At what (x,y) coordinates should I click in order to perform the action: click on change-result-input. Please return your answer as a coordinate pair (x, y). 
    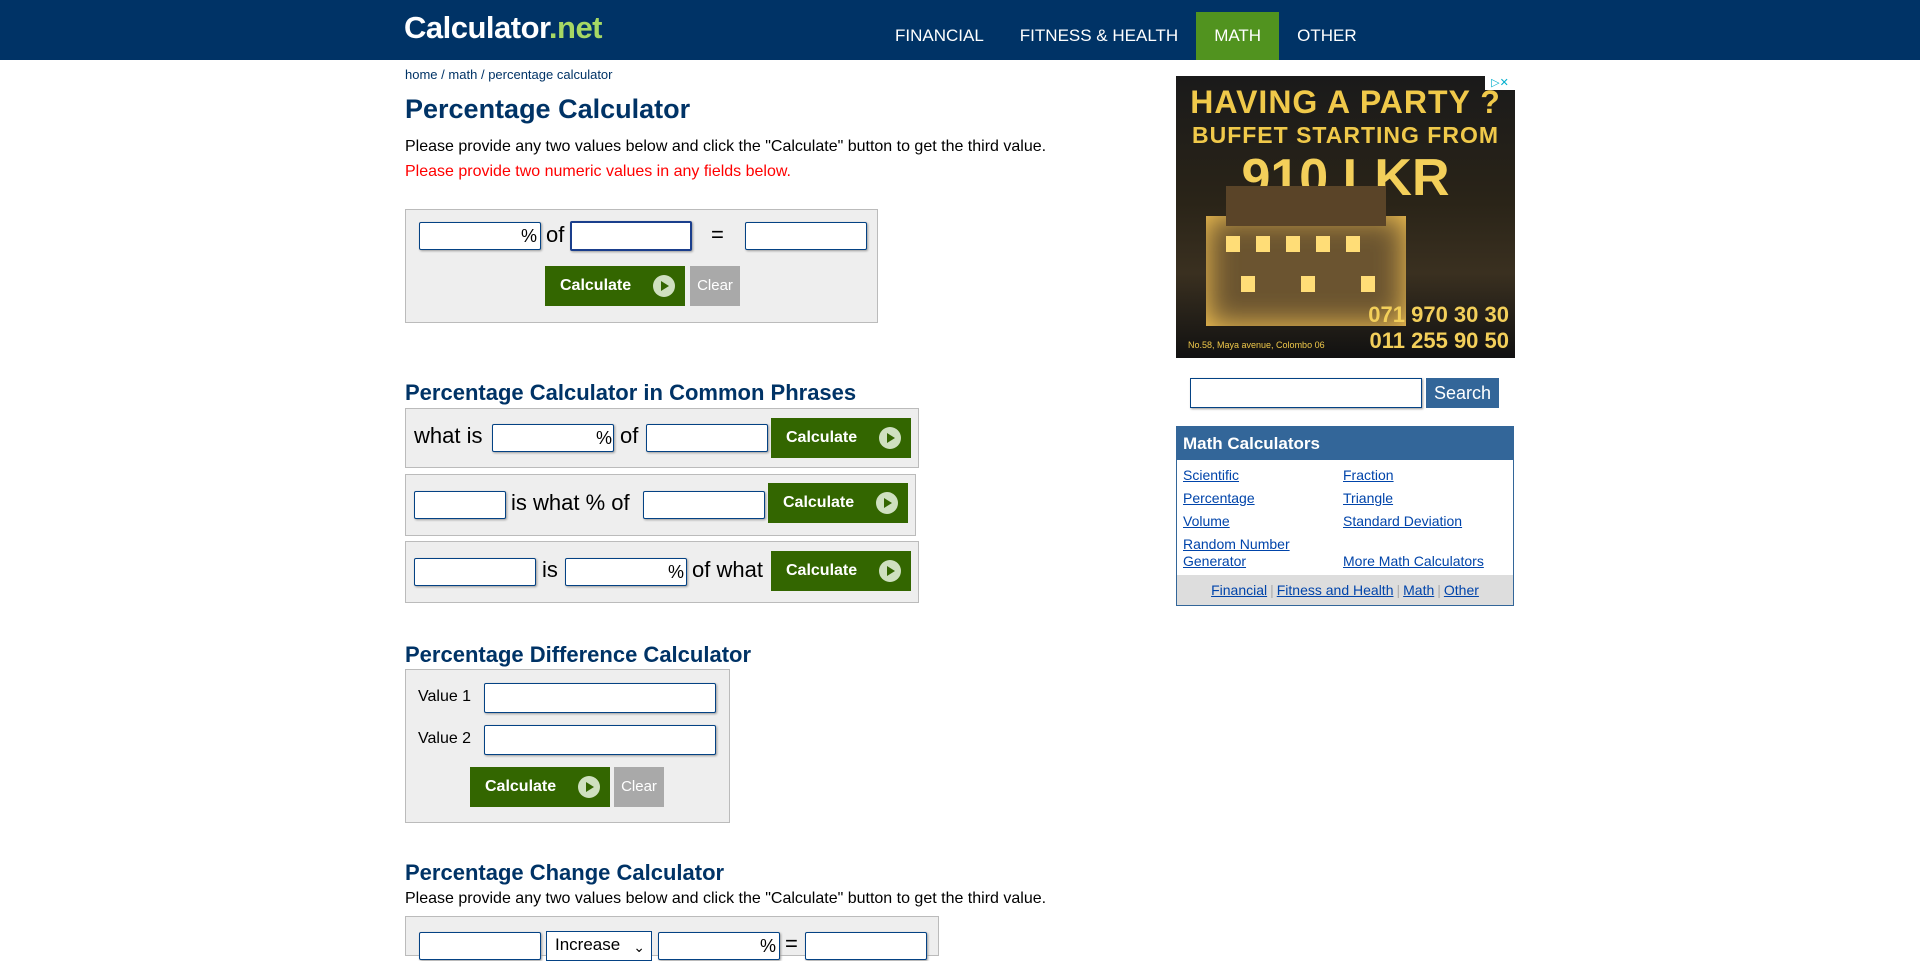
    Looking at the image, I should click on (866, 946).